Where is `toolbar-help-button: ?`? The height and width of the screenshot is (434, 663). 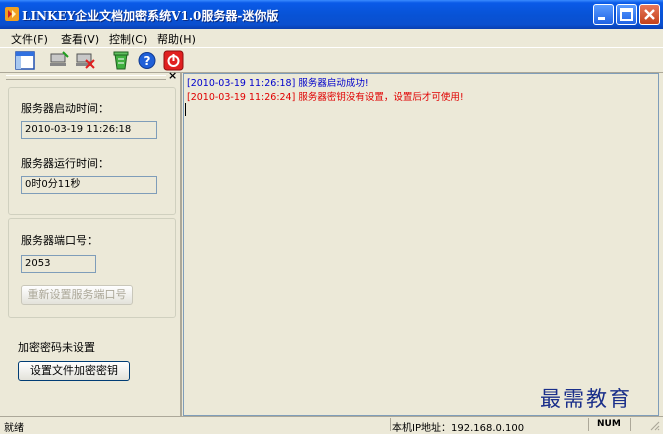 toolbar-help-button: ? is located at coordinates (147, 60).